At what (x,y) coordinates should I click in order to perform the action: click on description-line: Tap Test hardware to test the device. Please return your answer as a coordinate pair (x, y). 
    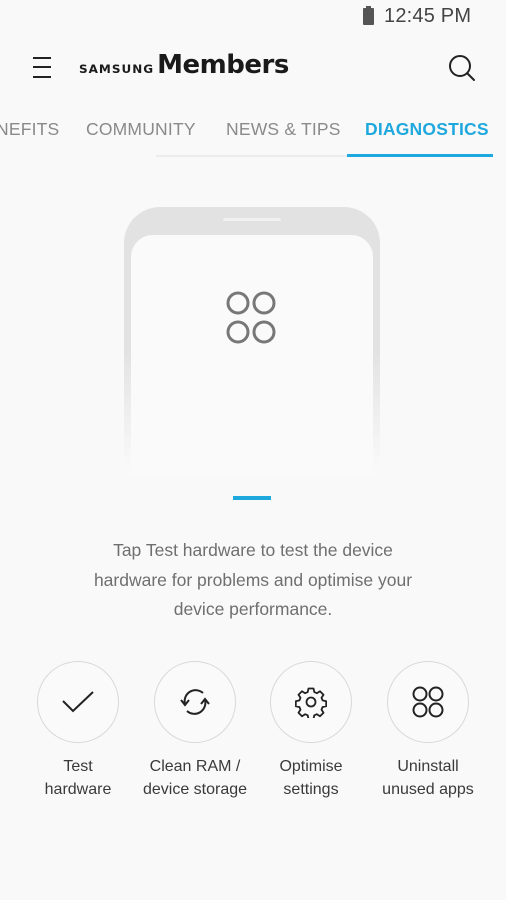
    Looking at the image, I should click on (253, 550).